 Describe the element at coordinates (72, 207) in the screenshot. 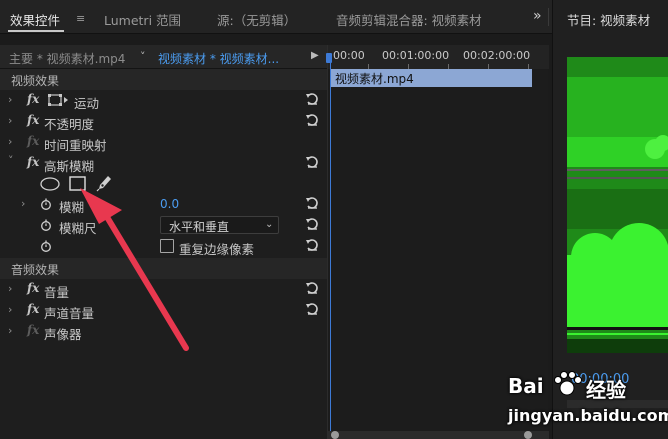

I see `param-label-blurriness: 模糊` at that location.